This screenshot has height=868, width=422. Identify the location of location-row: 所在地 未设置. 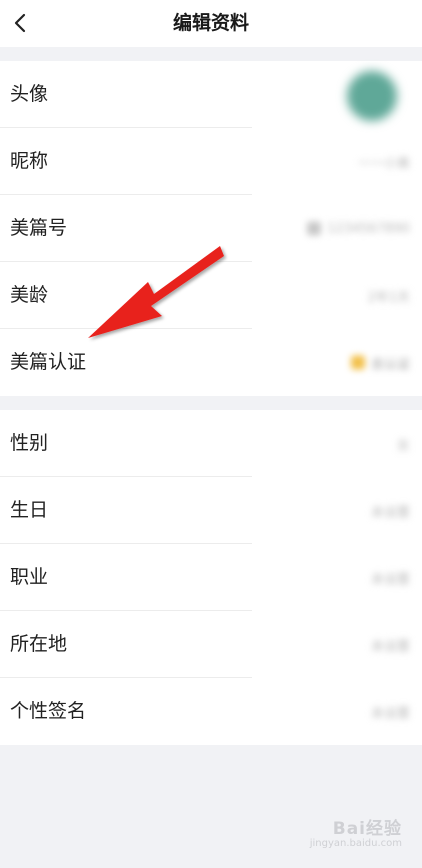
(211, 644).